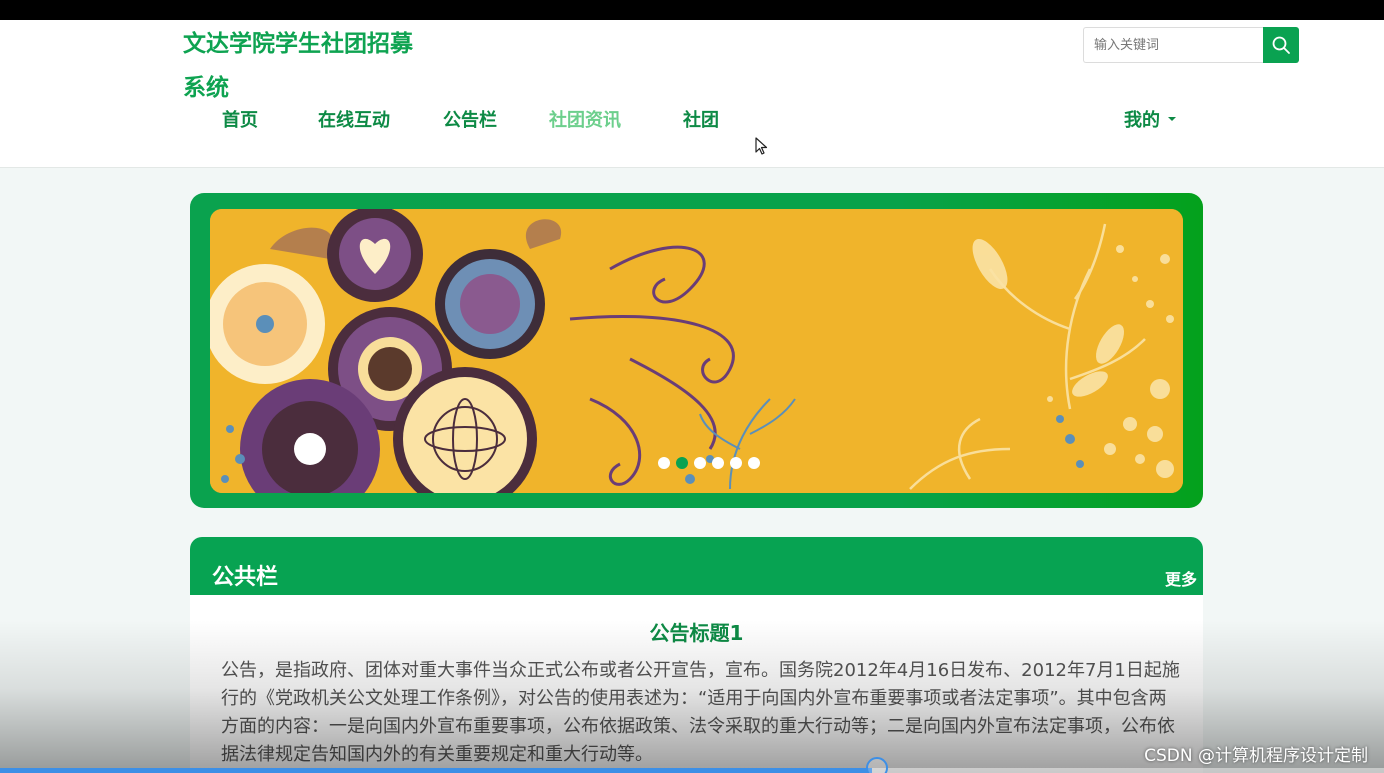  I want to click on nav-item-interaction: 在线互动, so click(354, 119).